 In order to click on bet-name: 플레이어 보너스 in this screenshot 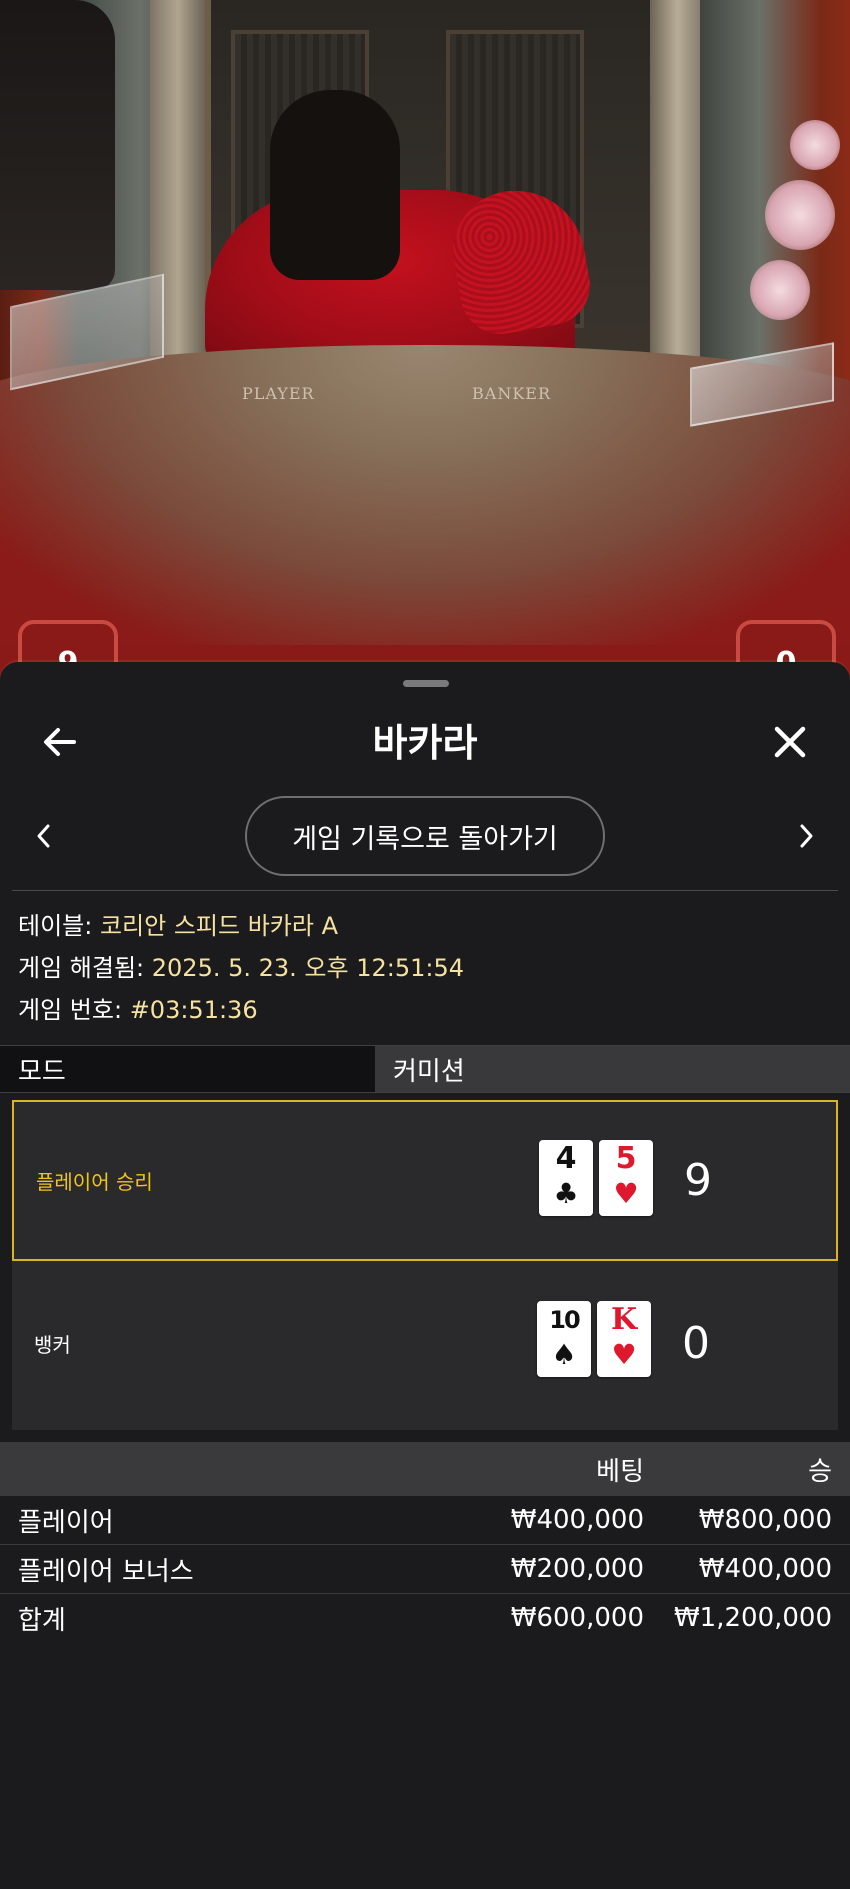, I will do `click(106, 1571)`.